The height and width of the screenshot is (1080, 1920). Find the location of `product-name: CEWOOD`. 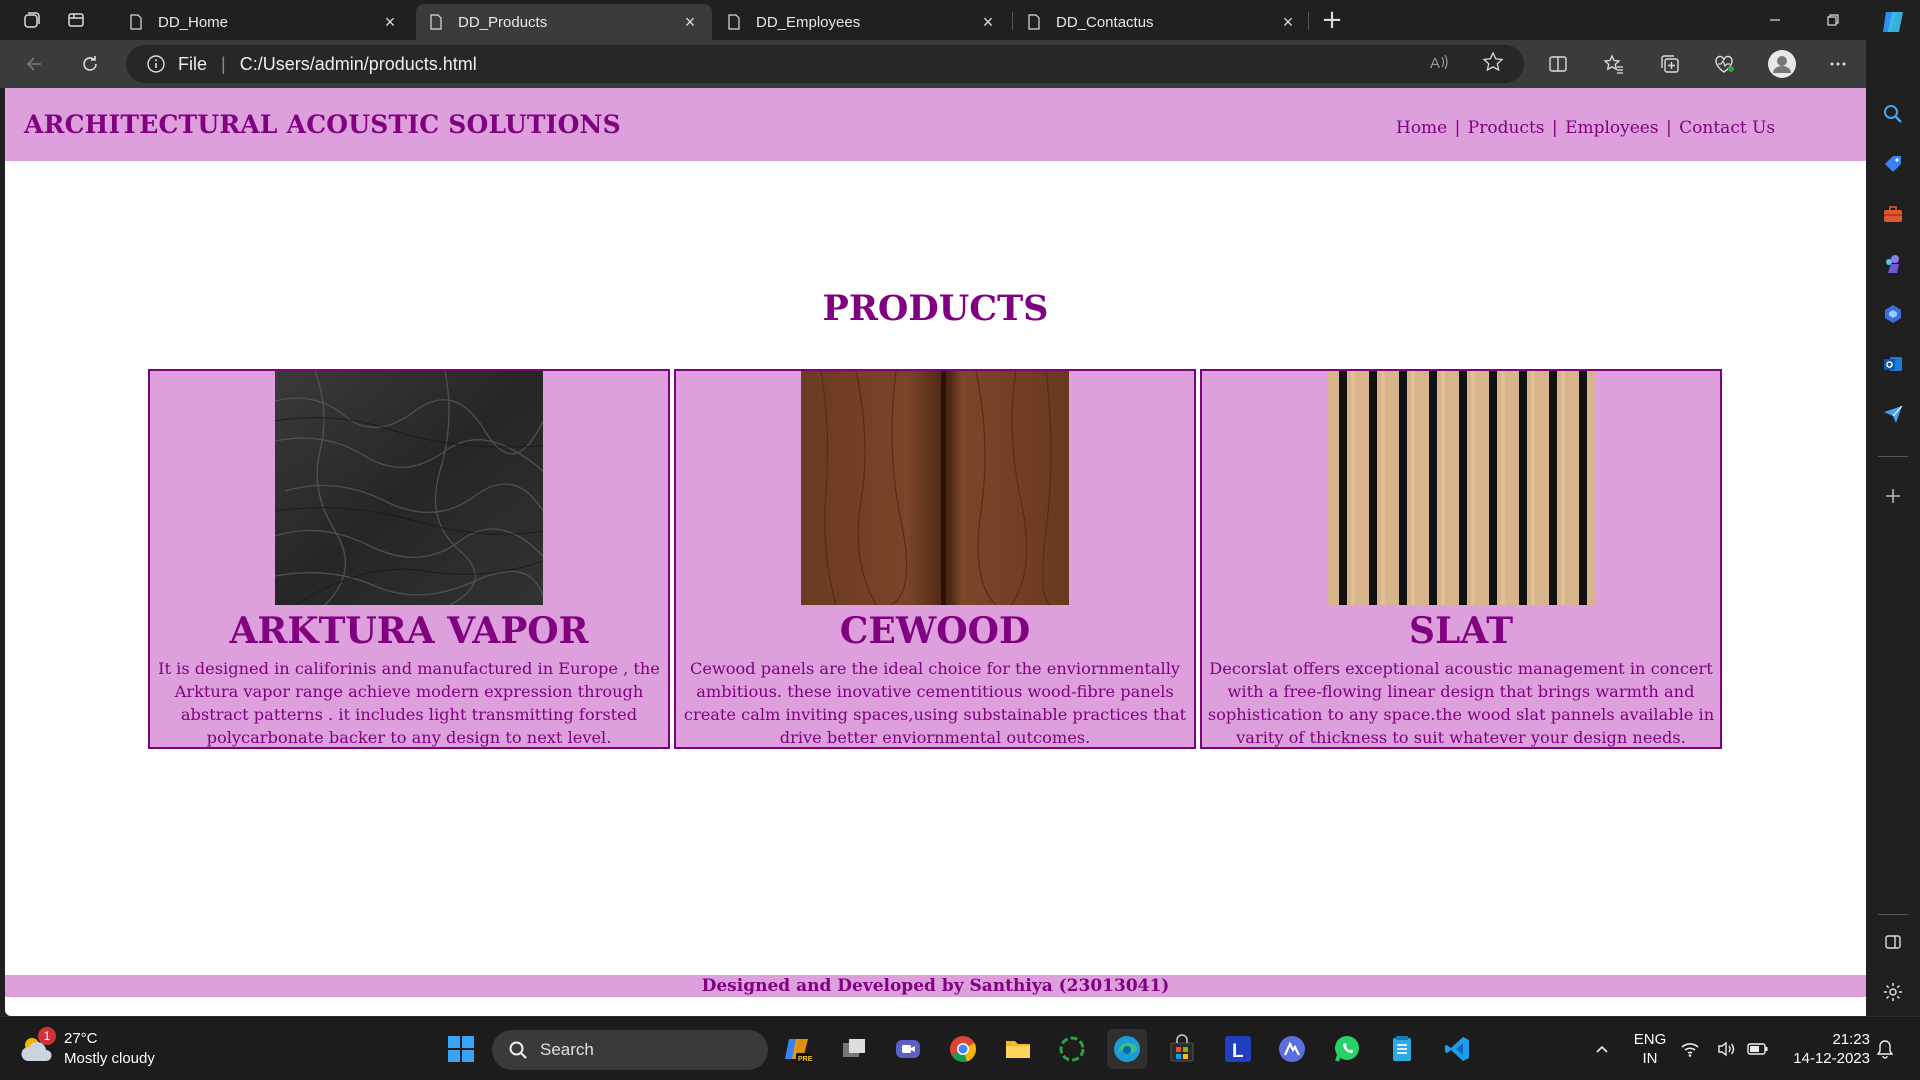

product-name: CEWOOD is located at coordinates (935, 631).